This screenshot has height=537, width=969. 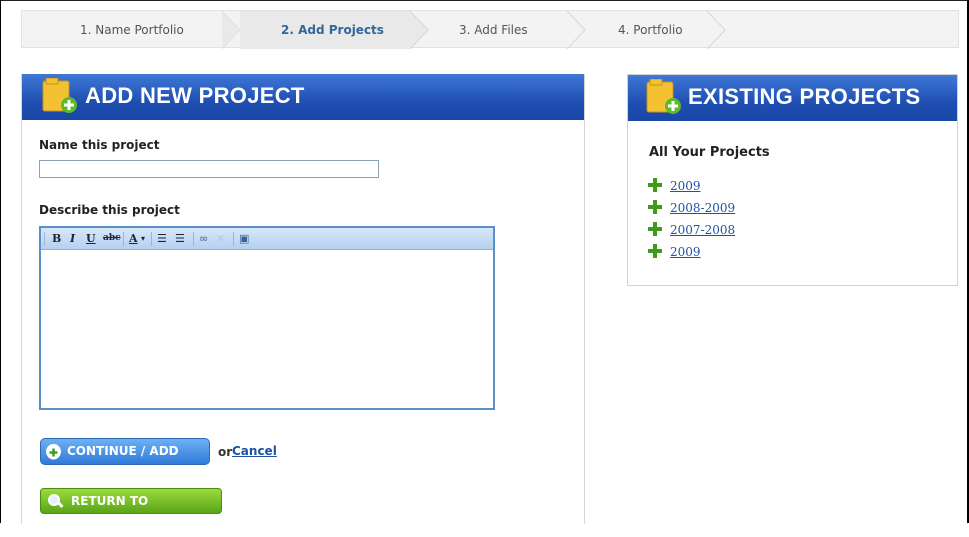 What do you see at coordinates (143, 238) in the screenshot?
I see `font-color-dropdown-icon: ▾` at bounding box center [143, 238].